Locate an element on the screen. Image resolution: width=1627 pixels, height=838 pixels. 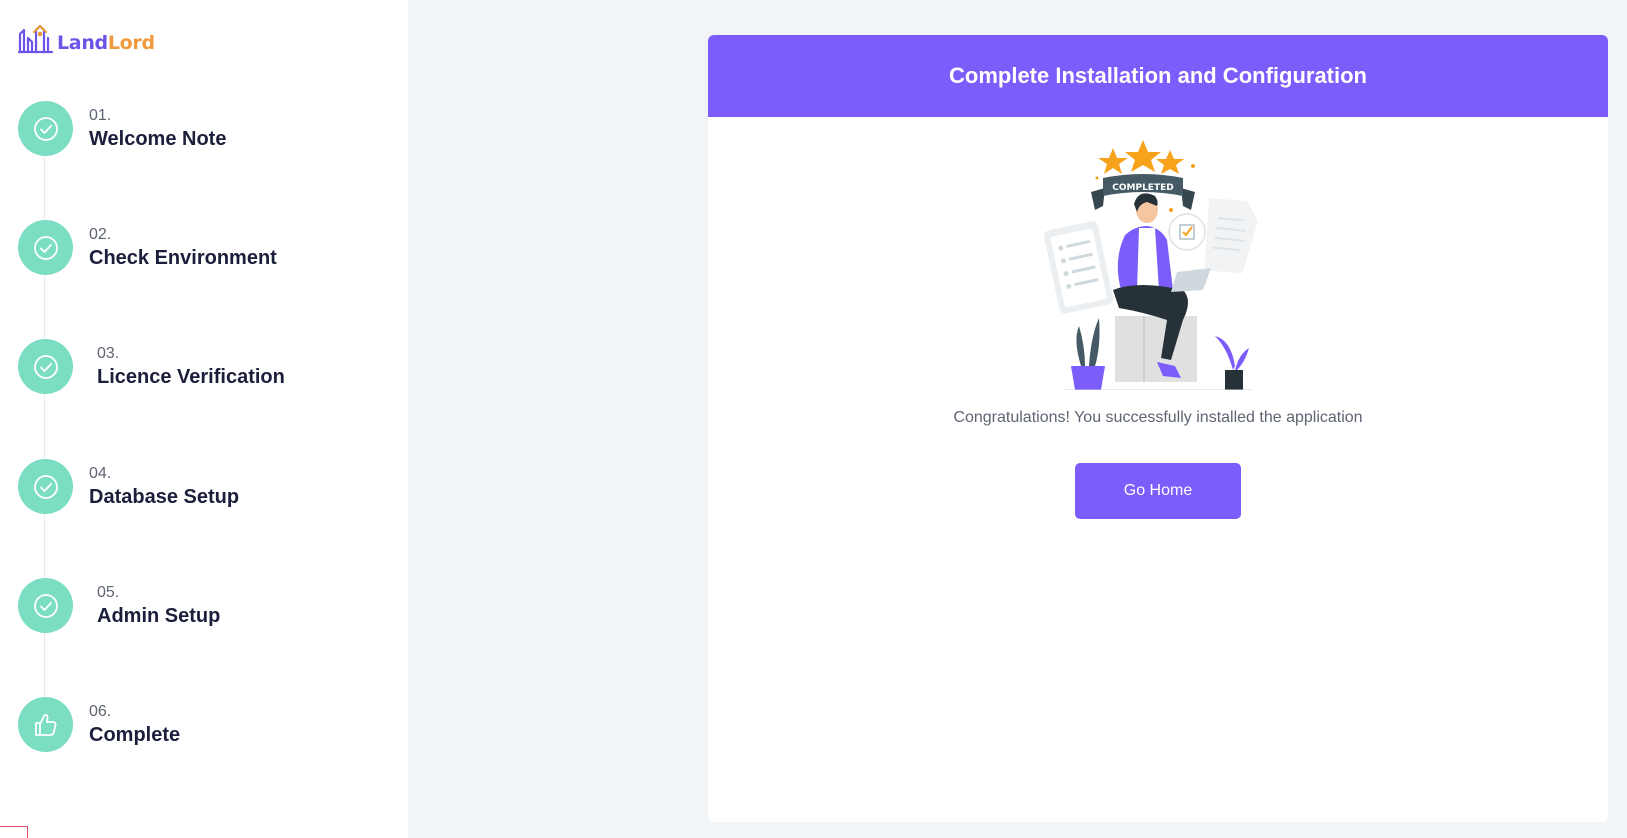
go-home-button: Go Home is located at coordinates (1158, 491).